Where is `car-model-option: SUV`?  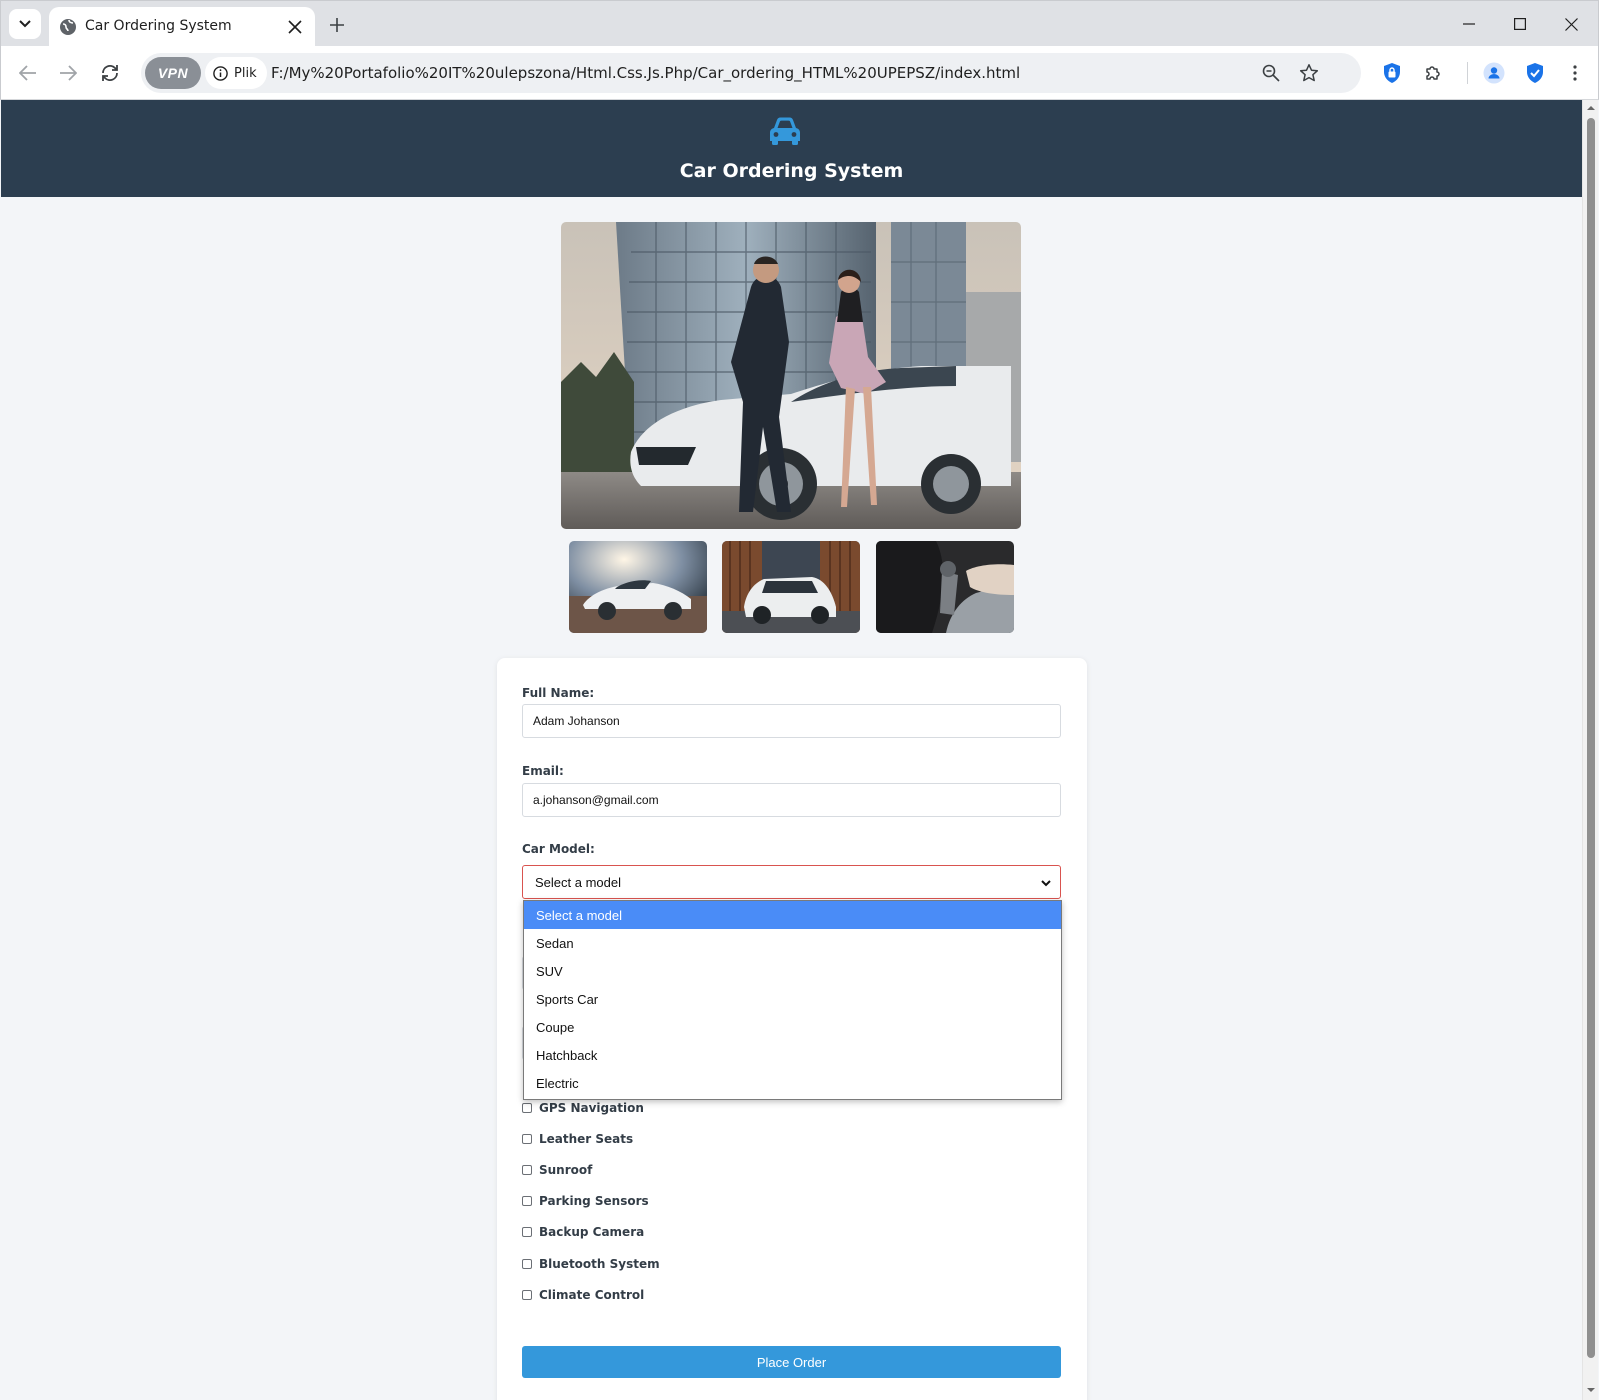
car-model-option: SUV is located at coordinates (792, 971).